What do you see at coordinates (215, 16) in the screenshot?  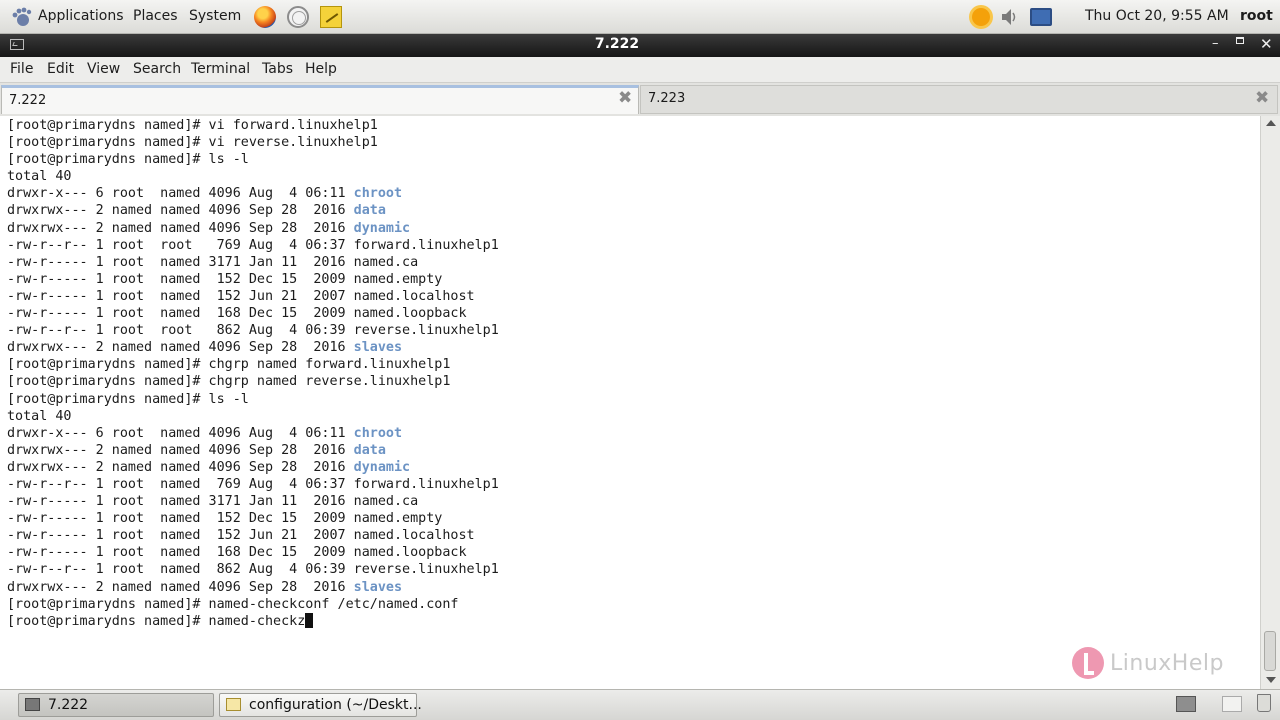 I see `system-menu: System` at bounding box center [215, 16].